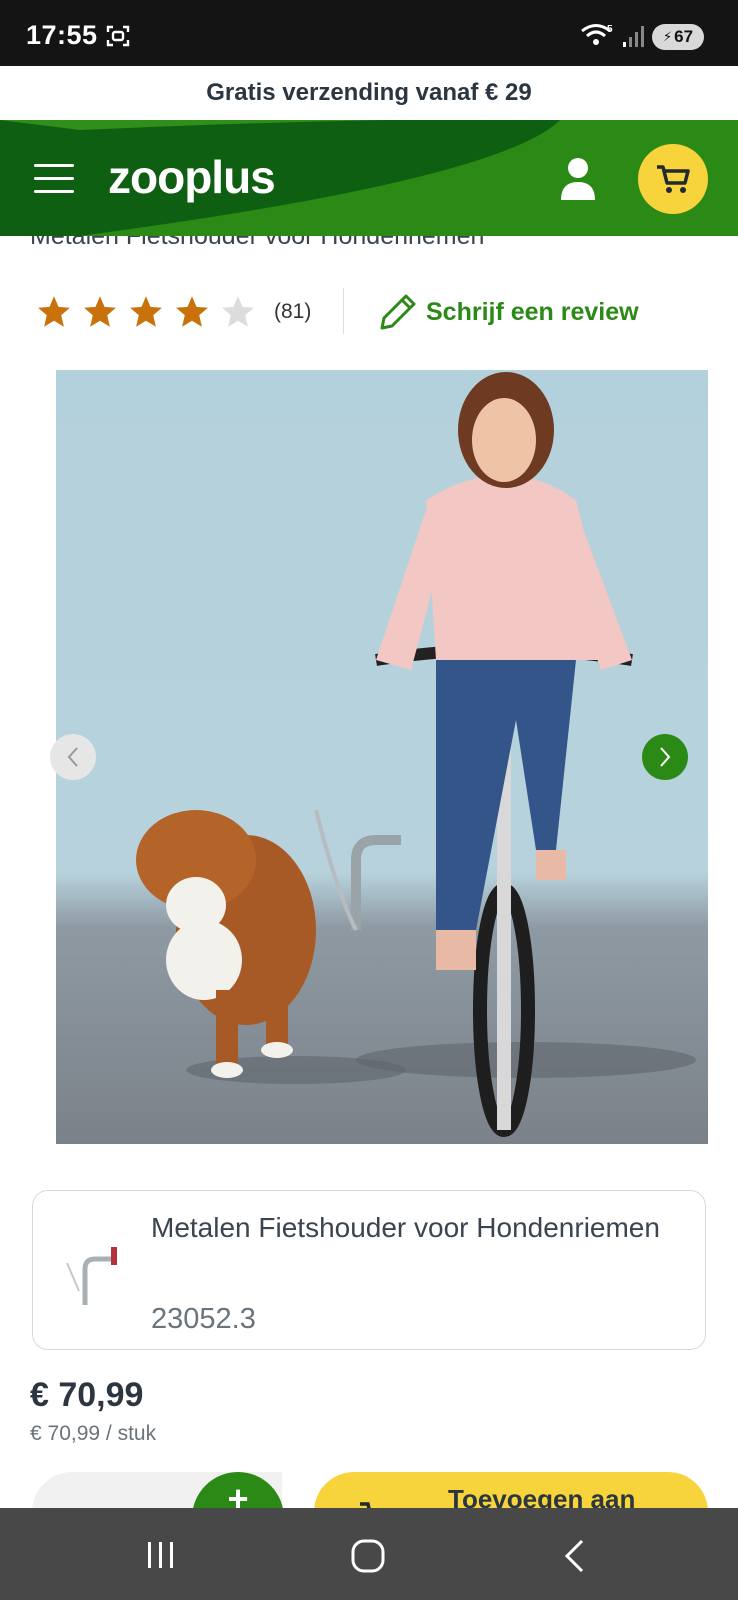 This screenshot has height=1600, width=738. What do you see at coordinates (532, 311) in the screenshot?
I see `write-review-label: Schrijf een review` at bounding box center [532, 311].